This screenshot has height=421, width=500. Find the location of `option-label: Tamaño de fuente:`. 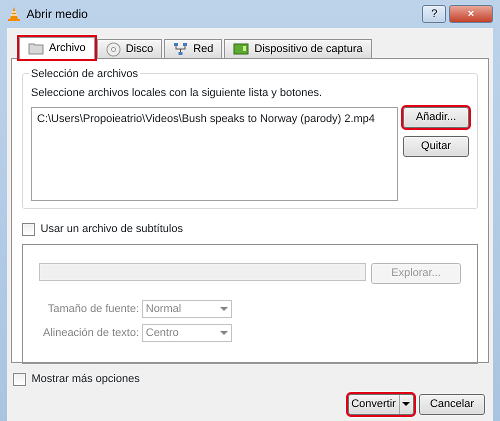

option-label: Tamaño de fuente: is located at coordinates (92, 309).